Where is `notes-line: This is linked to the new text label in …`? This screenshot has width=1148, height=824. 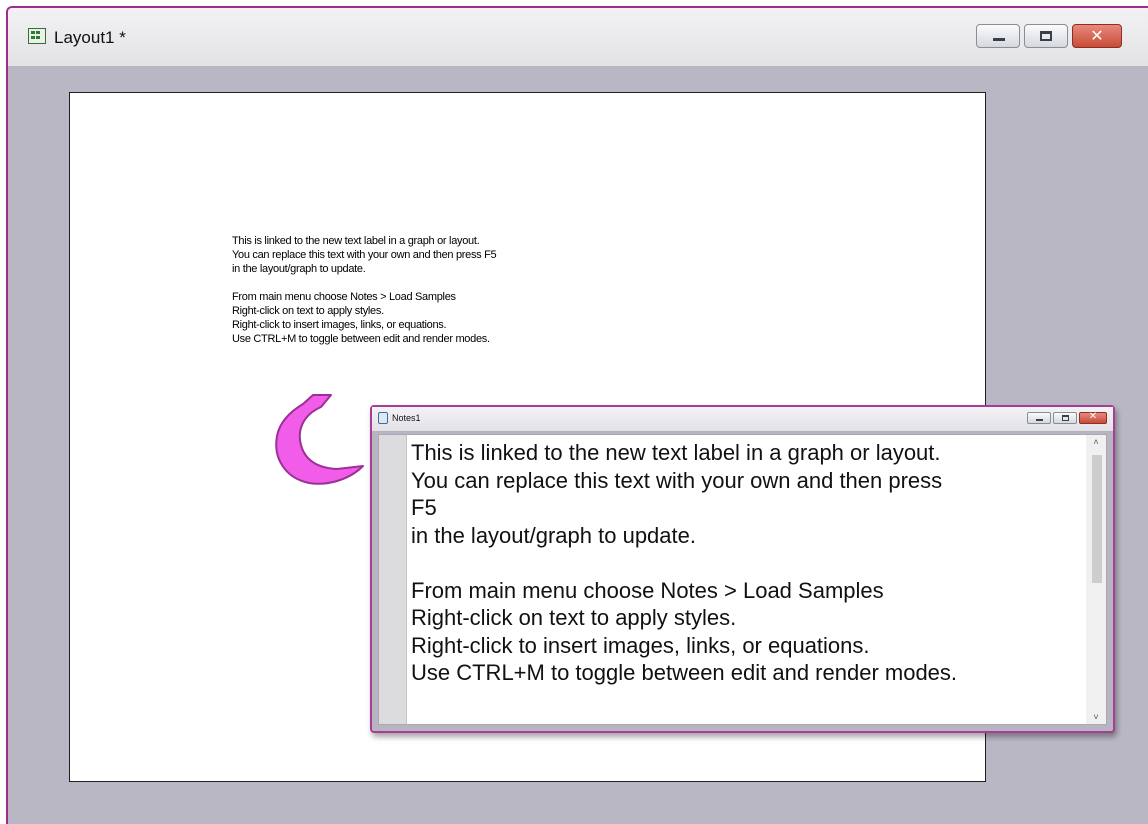 notes-line: This is linked to the new text label in … is located at coordinates (676, 452).